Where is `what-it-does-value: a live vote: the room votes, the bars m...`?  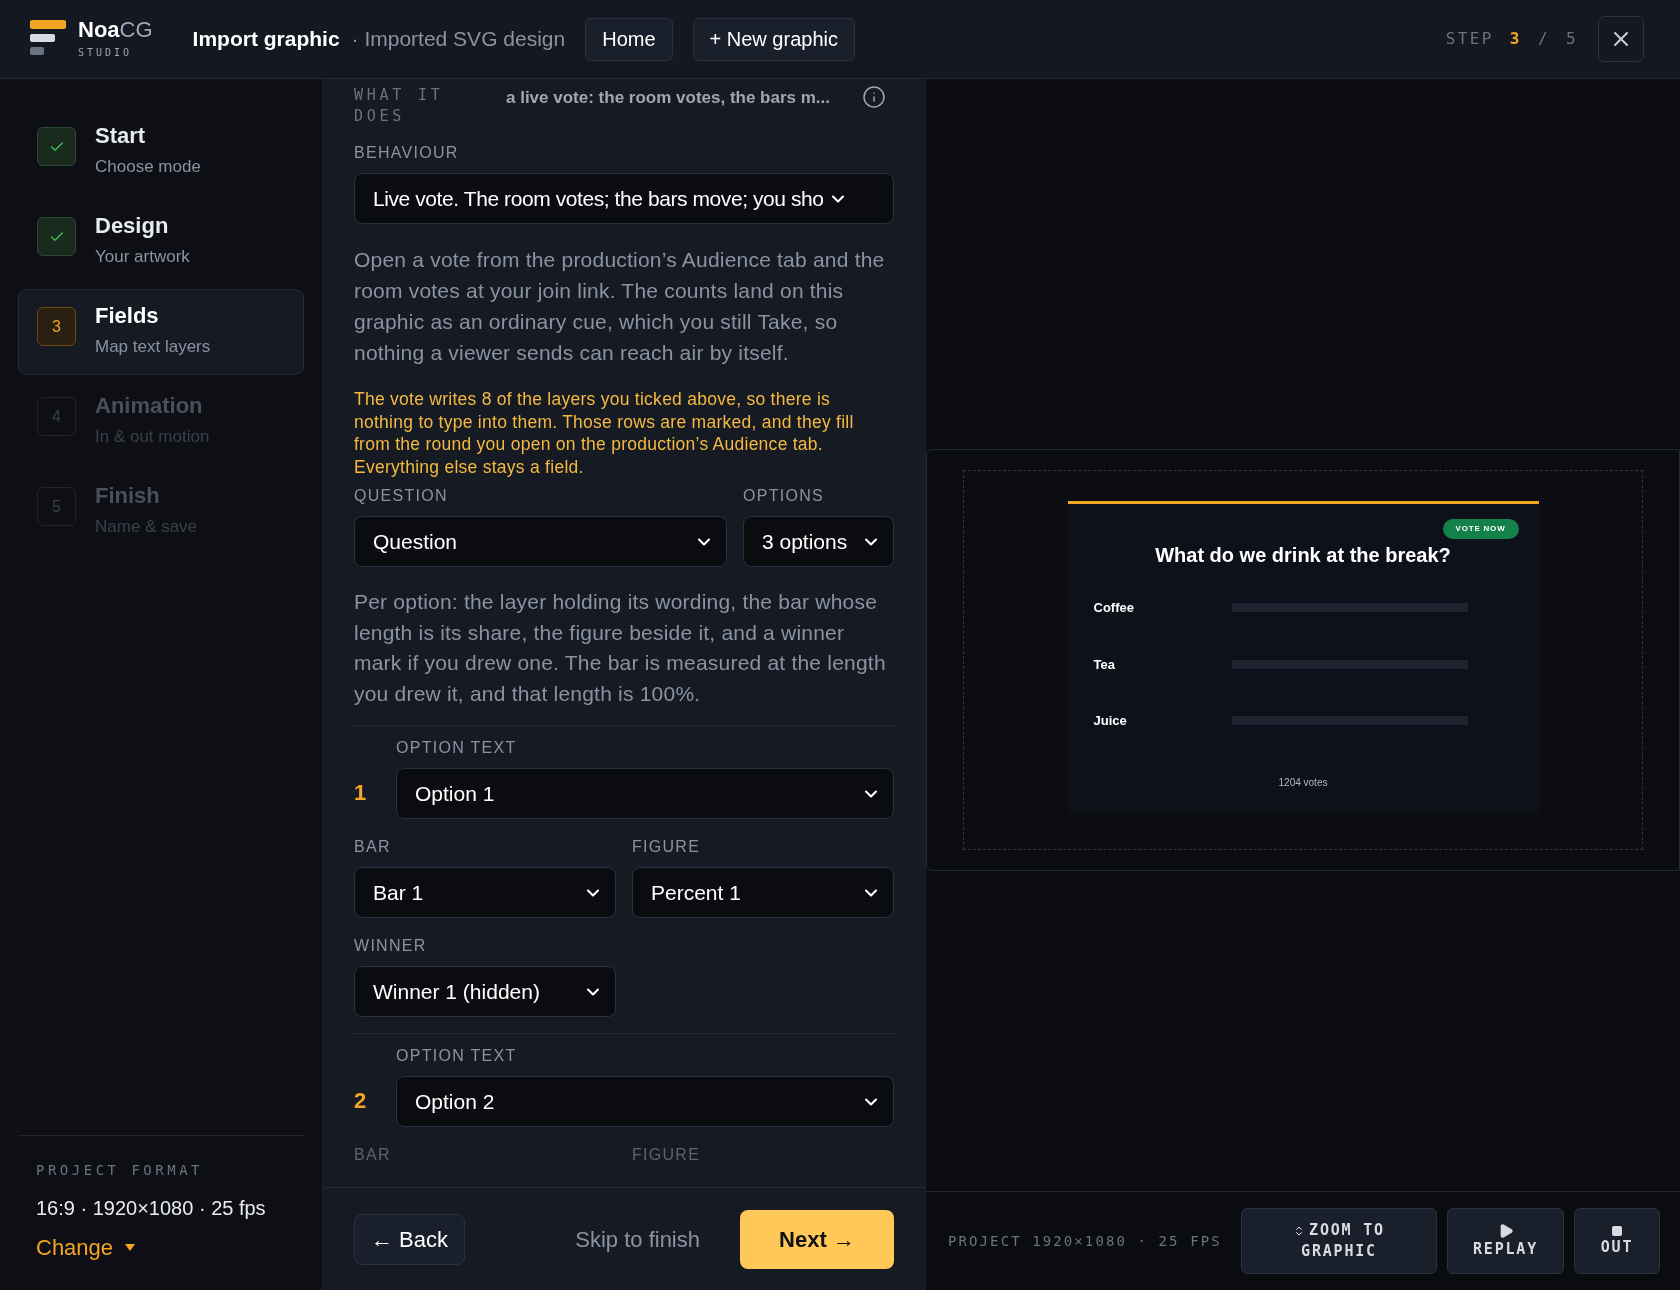
what-it-does-value: a live vote: the room votes, the bars m... is located at coordinates (668, 98).